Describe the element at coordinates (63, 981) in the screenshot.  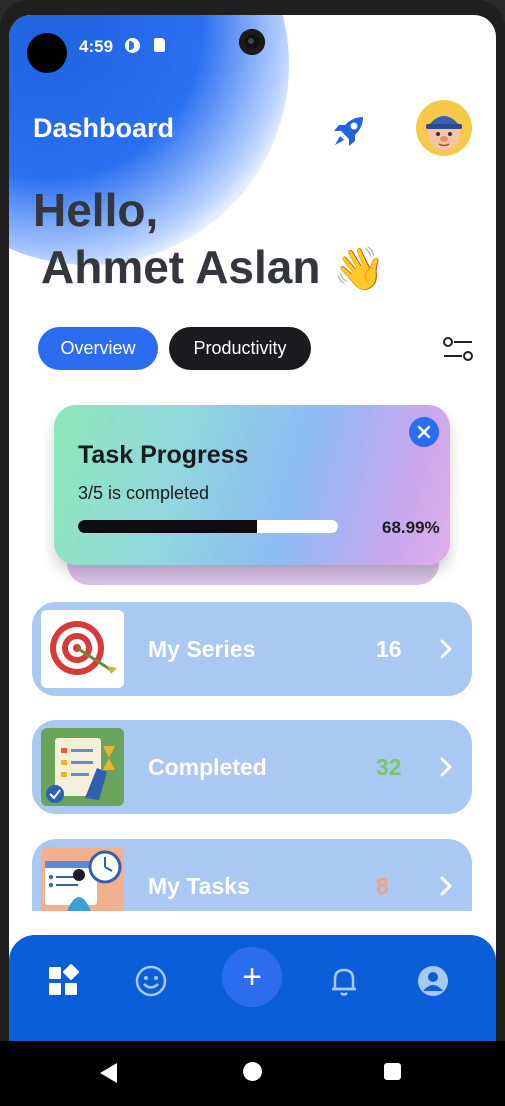
I see `dashboard-icon` at that location.